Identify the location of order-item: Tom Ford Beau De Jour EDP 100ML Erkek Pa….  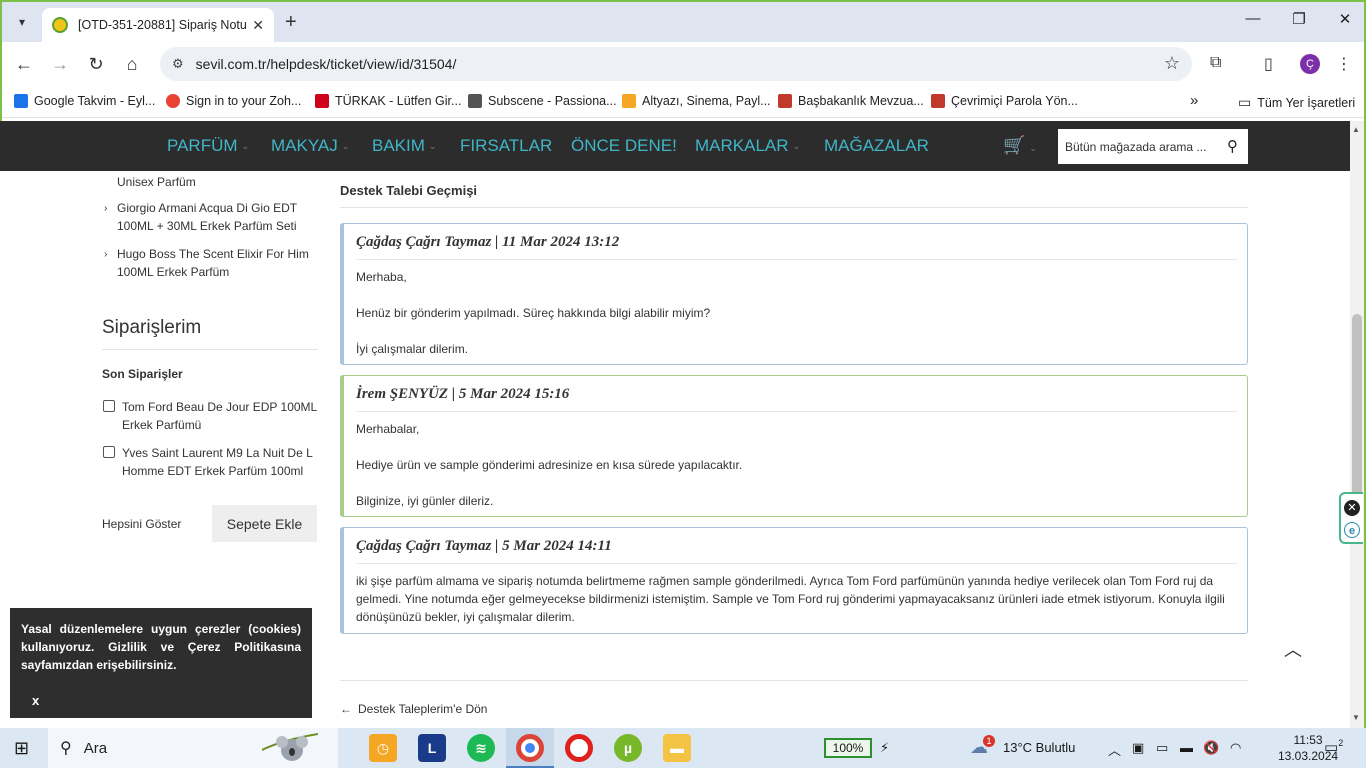
(222, 416).